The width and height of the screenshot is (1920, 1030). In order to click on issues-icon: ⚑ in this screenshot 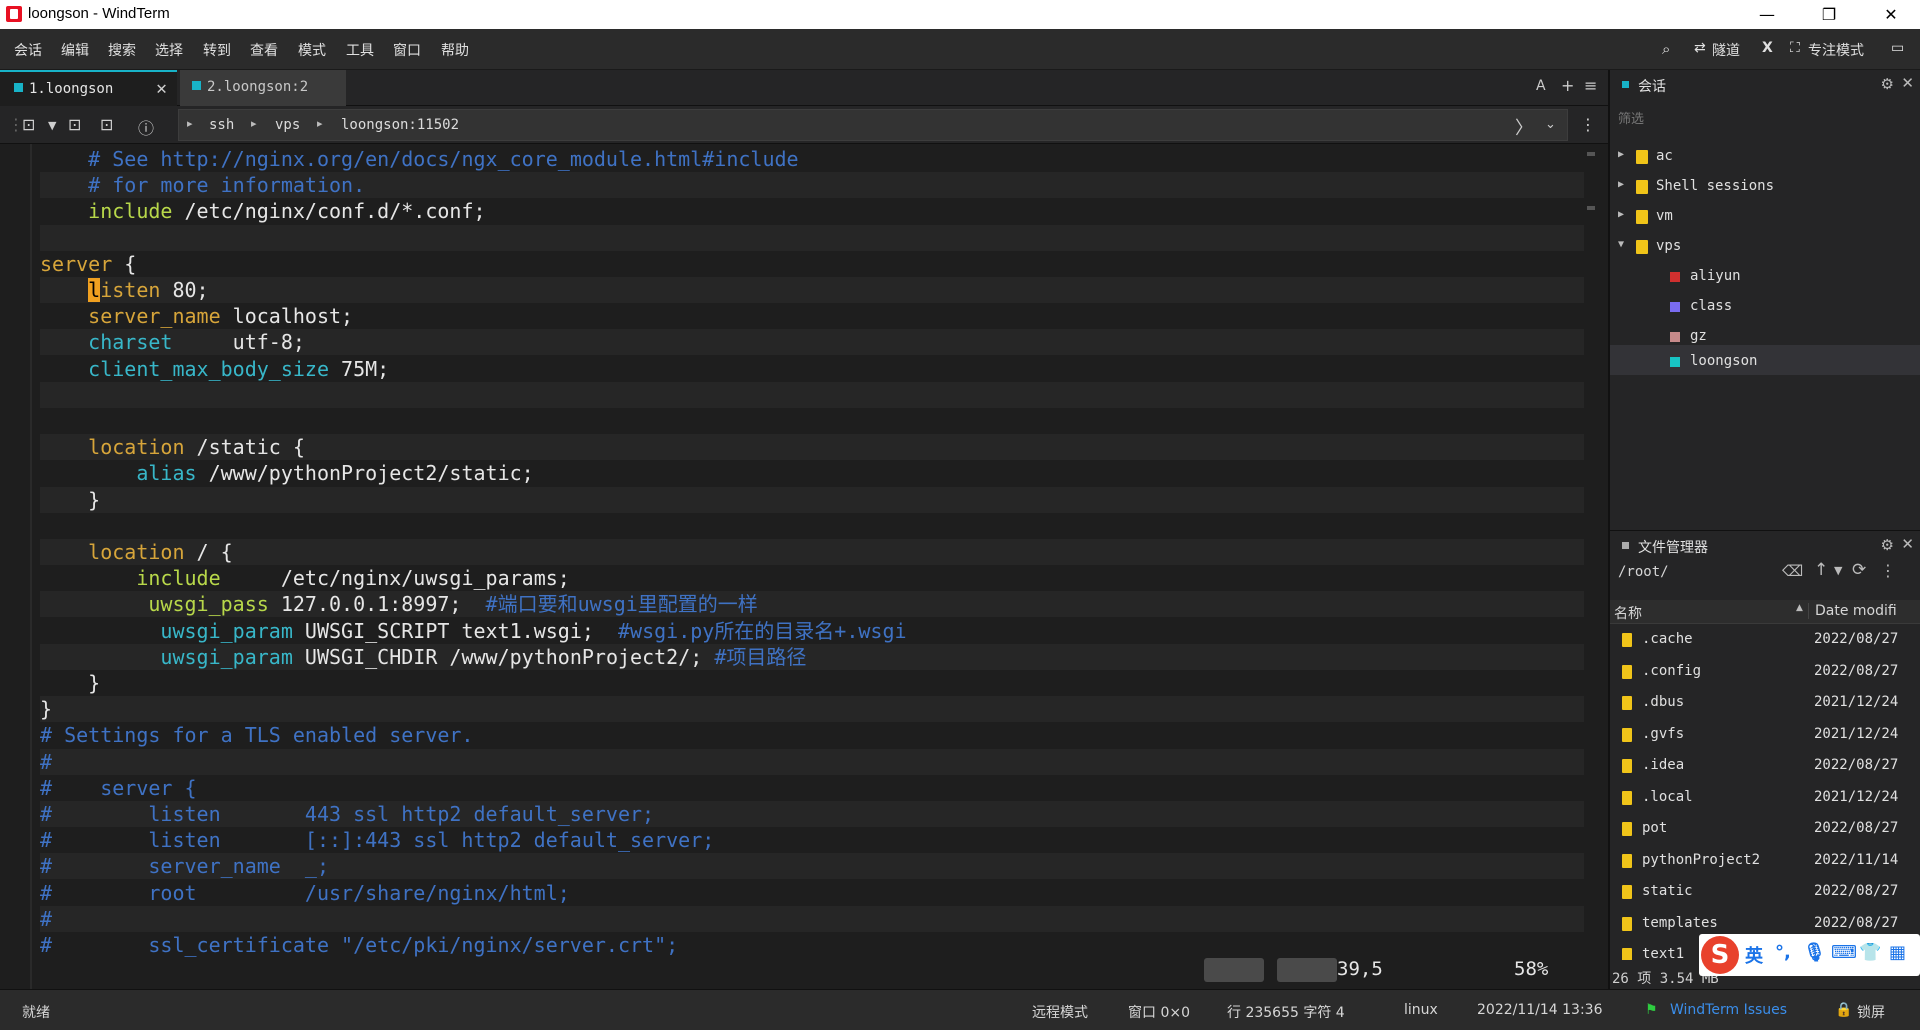, I will do `click(1651, 1010)`.